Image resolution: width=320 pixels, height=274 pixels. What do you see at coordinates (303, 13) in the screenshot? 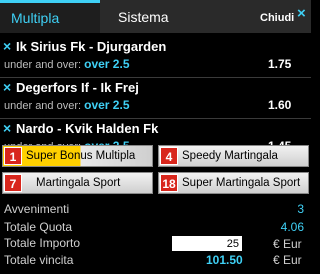
I see `close-icon: ×` at bounding box center [303, 13].